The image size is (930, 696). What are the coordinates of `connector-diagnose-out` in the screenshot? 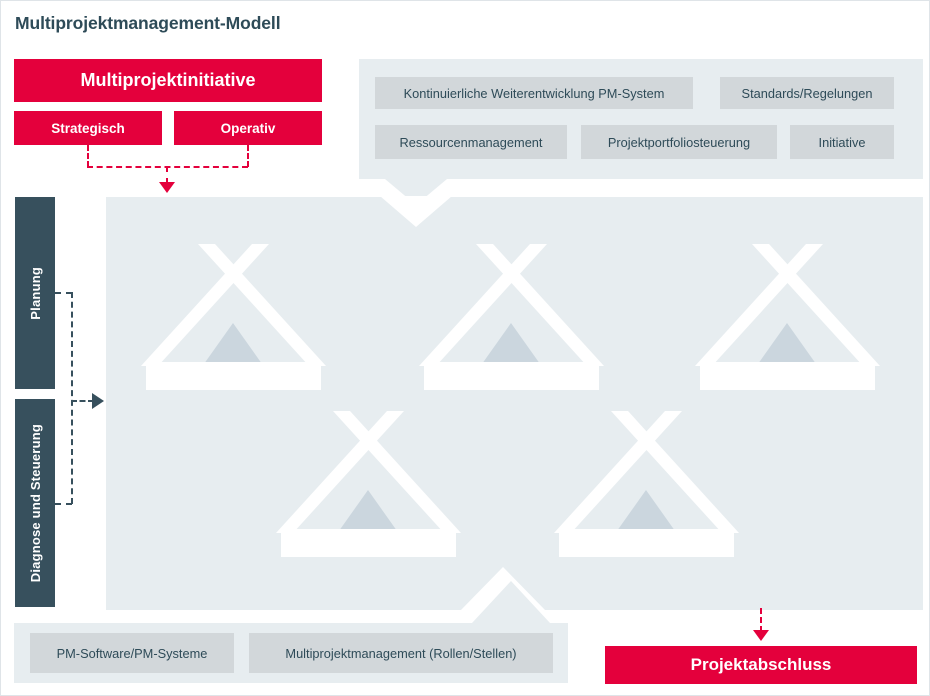 It's located at (63, 504).